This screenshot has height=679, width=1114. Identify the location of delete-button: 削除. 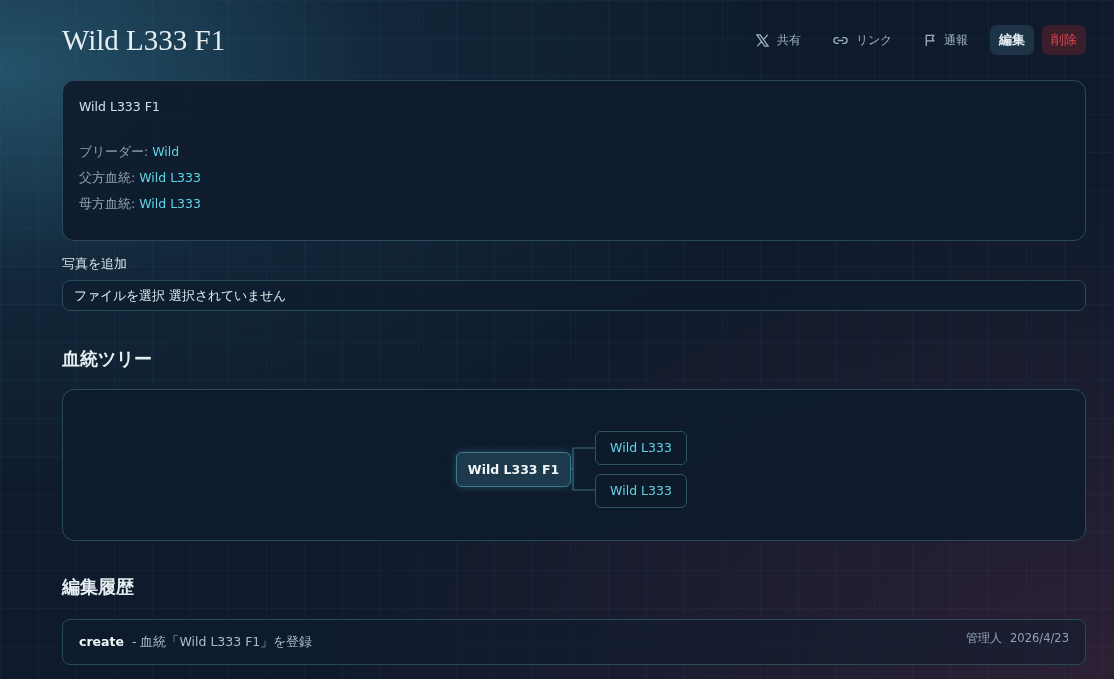
(1064, 40).